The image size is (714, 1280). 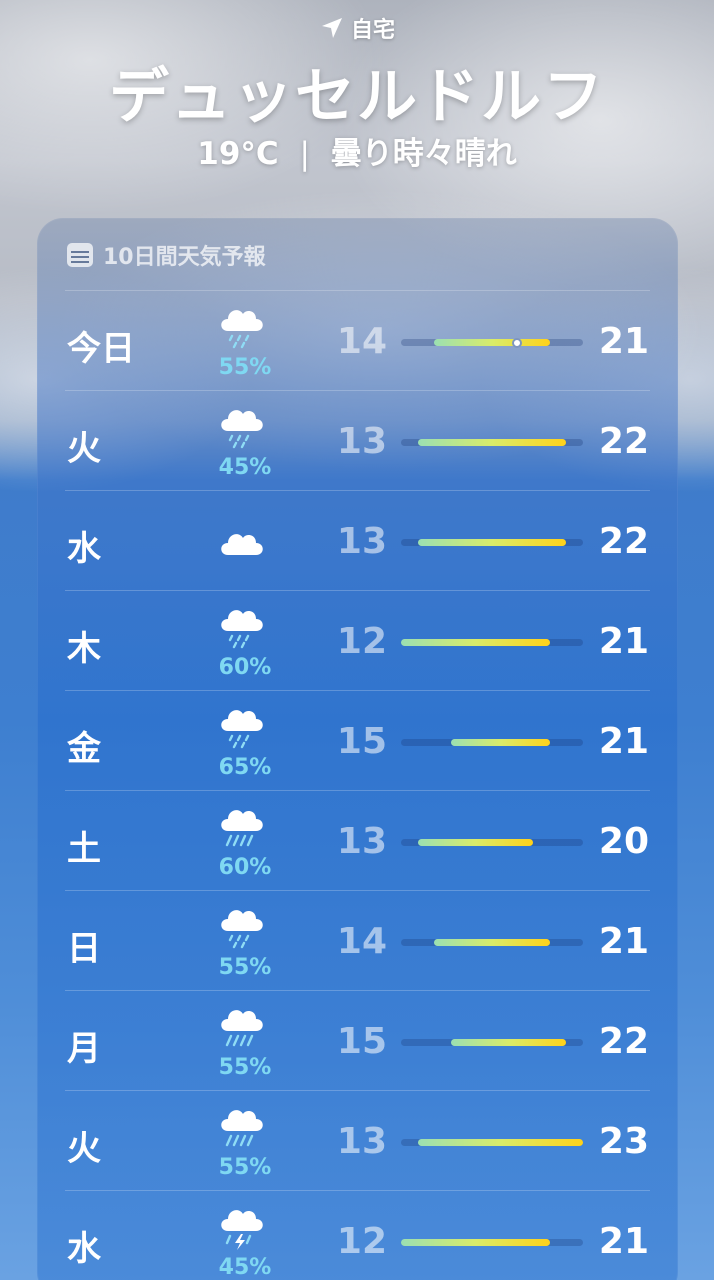 I want to click on precip-chance: 65%, so click(x=245, y=767).